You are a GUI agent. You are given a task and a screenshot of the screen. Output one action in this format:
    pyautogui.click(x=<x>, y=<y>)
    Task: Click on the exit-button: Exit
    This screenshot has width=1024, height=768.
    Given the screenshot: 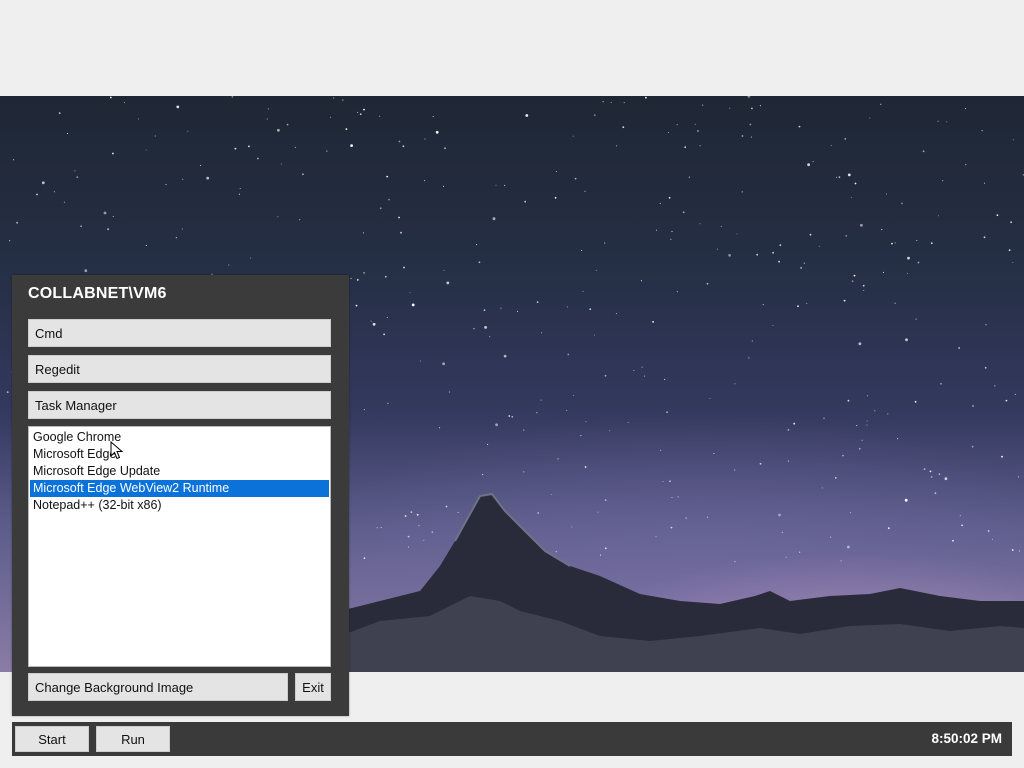 What is the action you would take?
    pyautogui.click(x=313, y=687)
    